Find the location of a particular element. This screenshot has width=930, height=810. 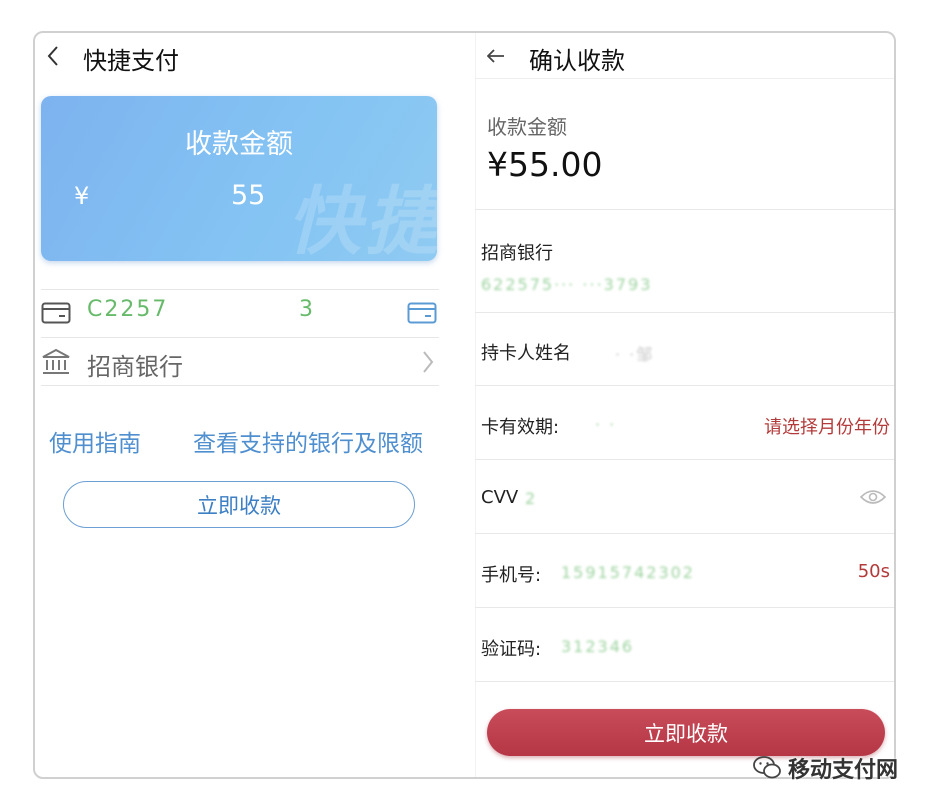

card-number-tail: 3 is located at coordinates (307, 309).